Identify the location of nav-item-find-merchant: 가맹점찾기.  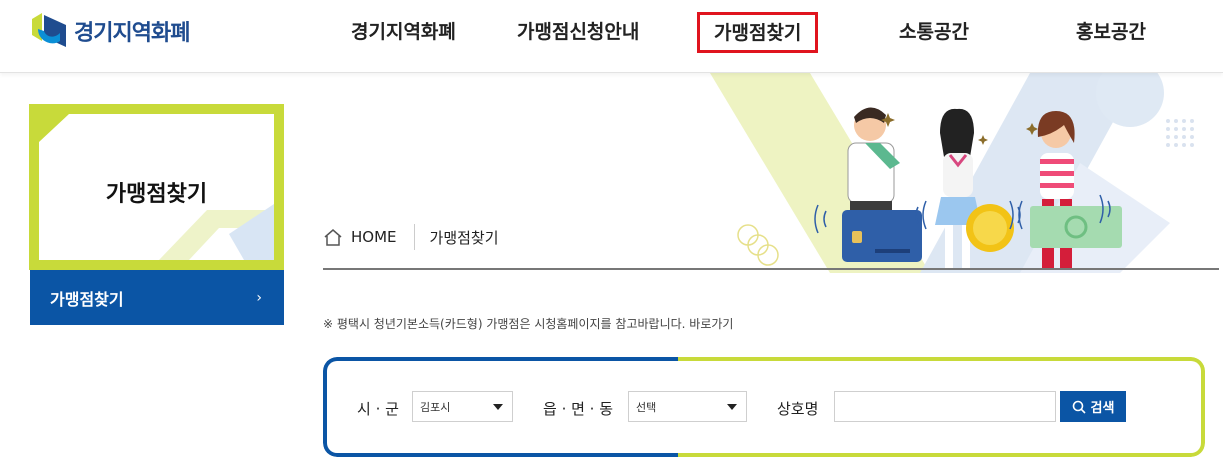
(758, 32).